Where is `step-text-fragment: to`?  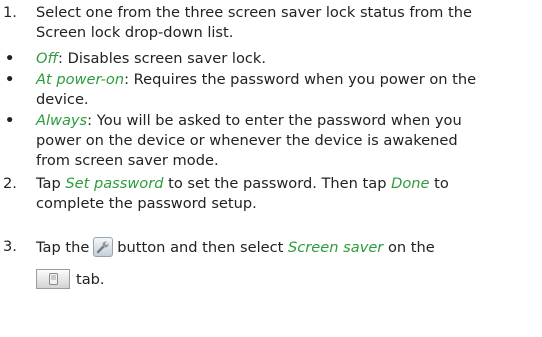
step-text-fragment: to is located at coordinates (439, 183).